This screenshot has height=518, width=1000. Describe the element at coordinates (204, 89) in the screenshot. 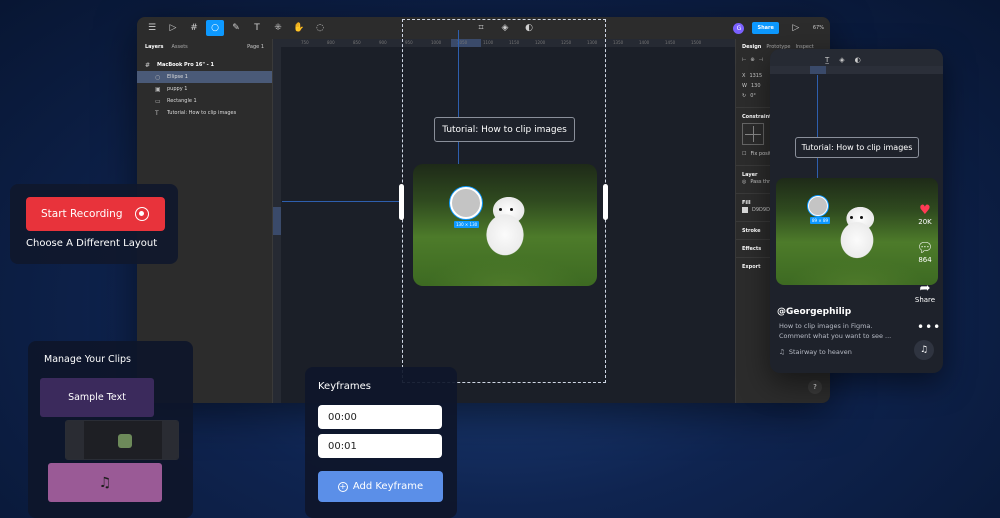

I see `layer-item: ▣ puppy 1` at that location.